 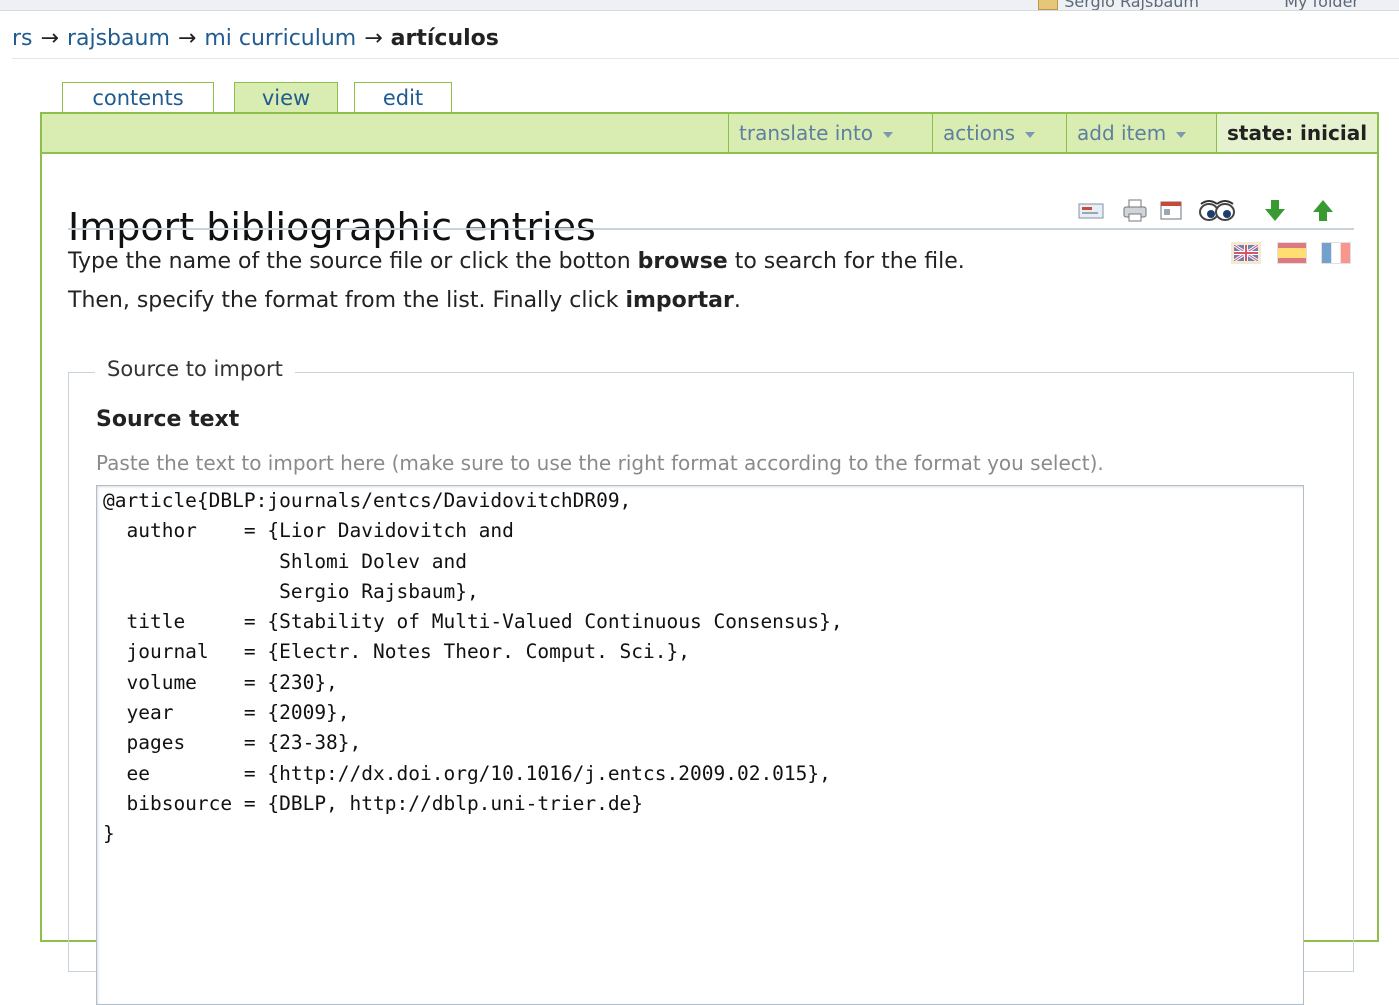 I want to click on state-menu: state: inicial, so click(x=1296, y=133).